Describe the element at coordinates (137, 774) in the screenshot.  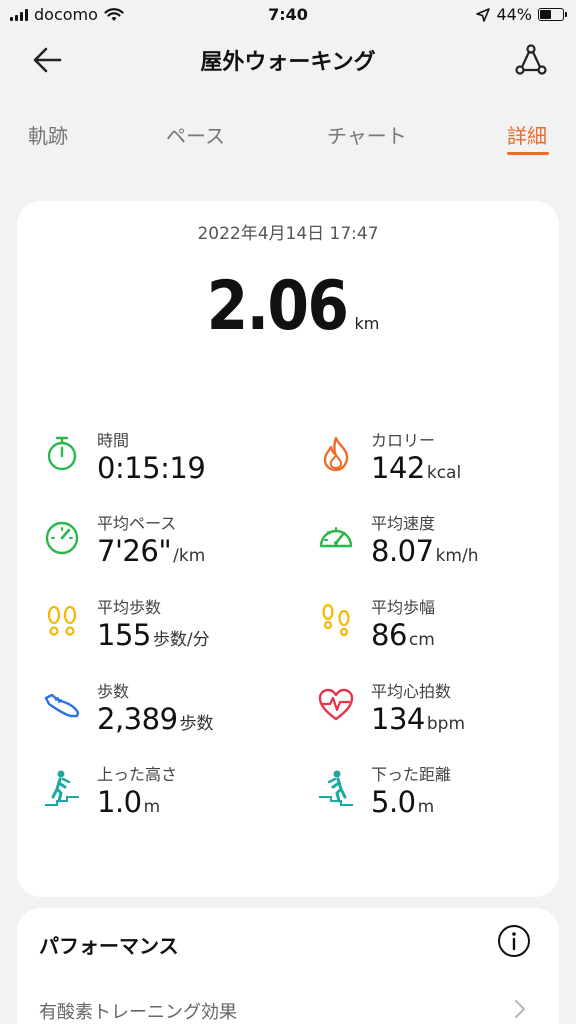
I see `metric-label: 上った高さ` at that location.